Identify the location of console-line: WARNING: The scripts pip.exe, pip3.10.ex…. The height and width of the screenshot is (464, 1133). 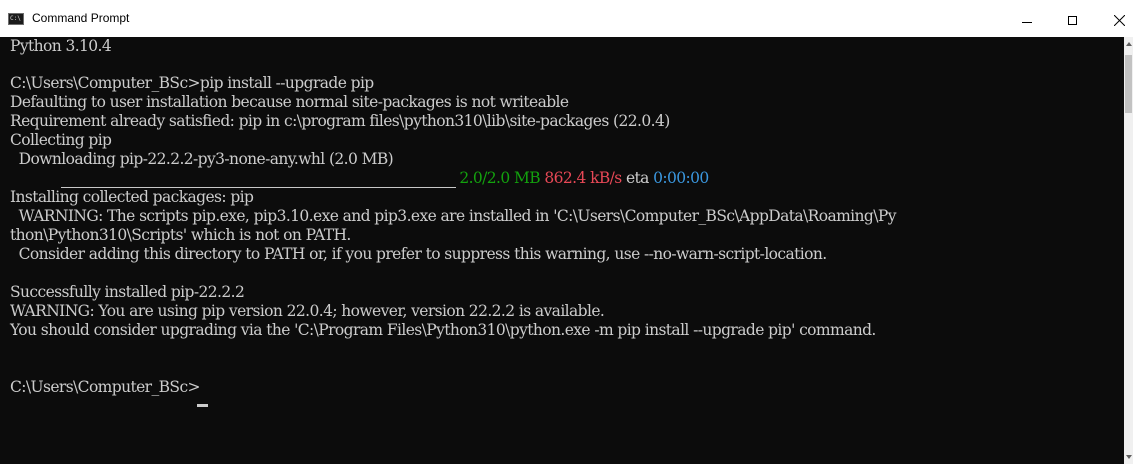
(453, 216).